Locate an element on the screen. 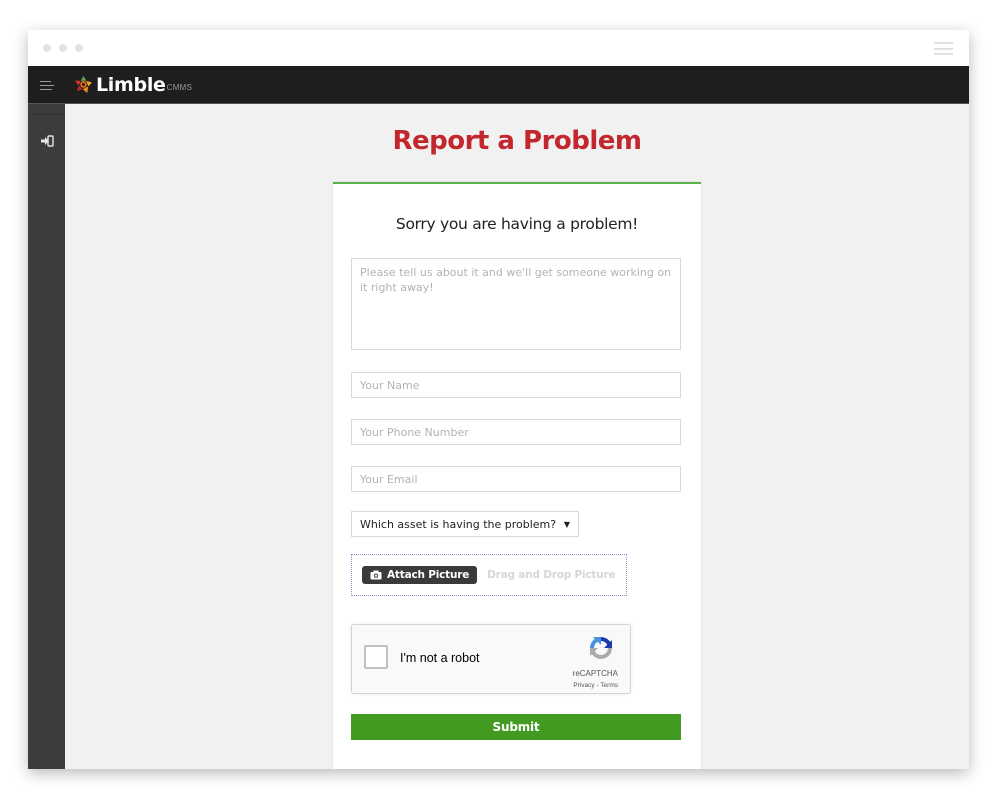  limble-logo-icon is located at coordinates (83, 84).